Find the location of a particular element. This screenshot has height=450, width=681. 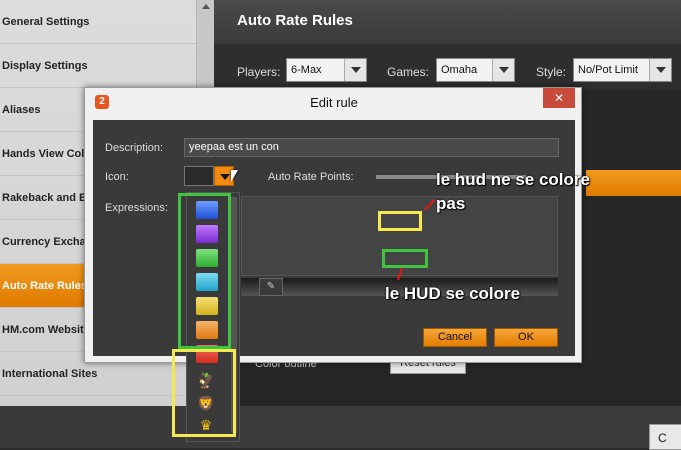

mouse-cursor-icon is located at coordinates (234, 176).